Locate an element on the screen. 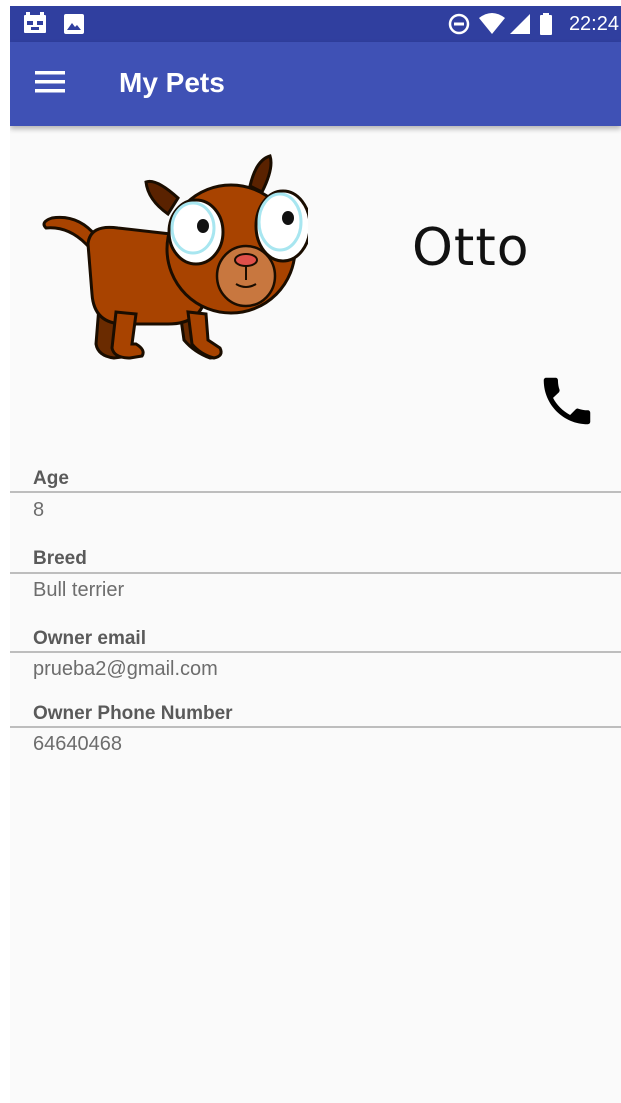  battery-icon is located at coordinates (546, 26).